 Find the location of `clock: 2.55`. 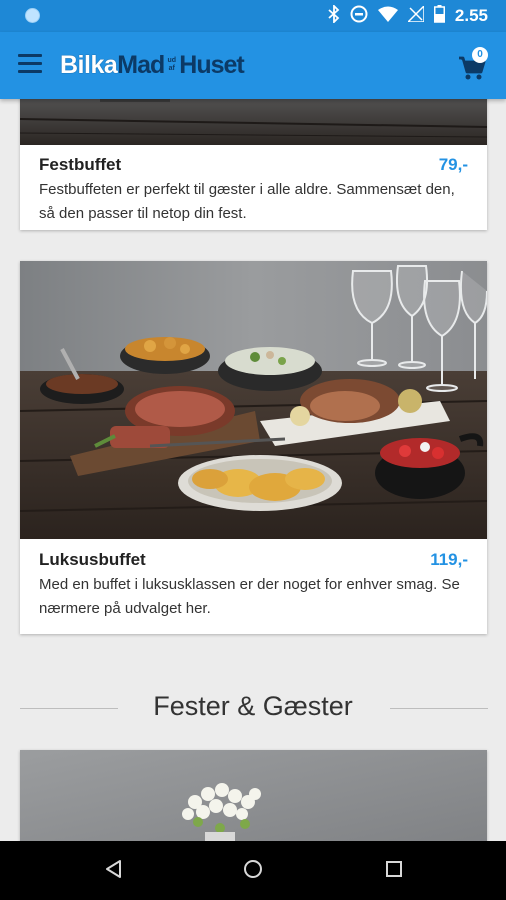

clock: 2.55 is located at coordinates (471, 15).